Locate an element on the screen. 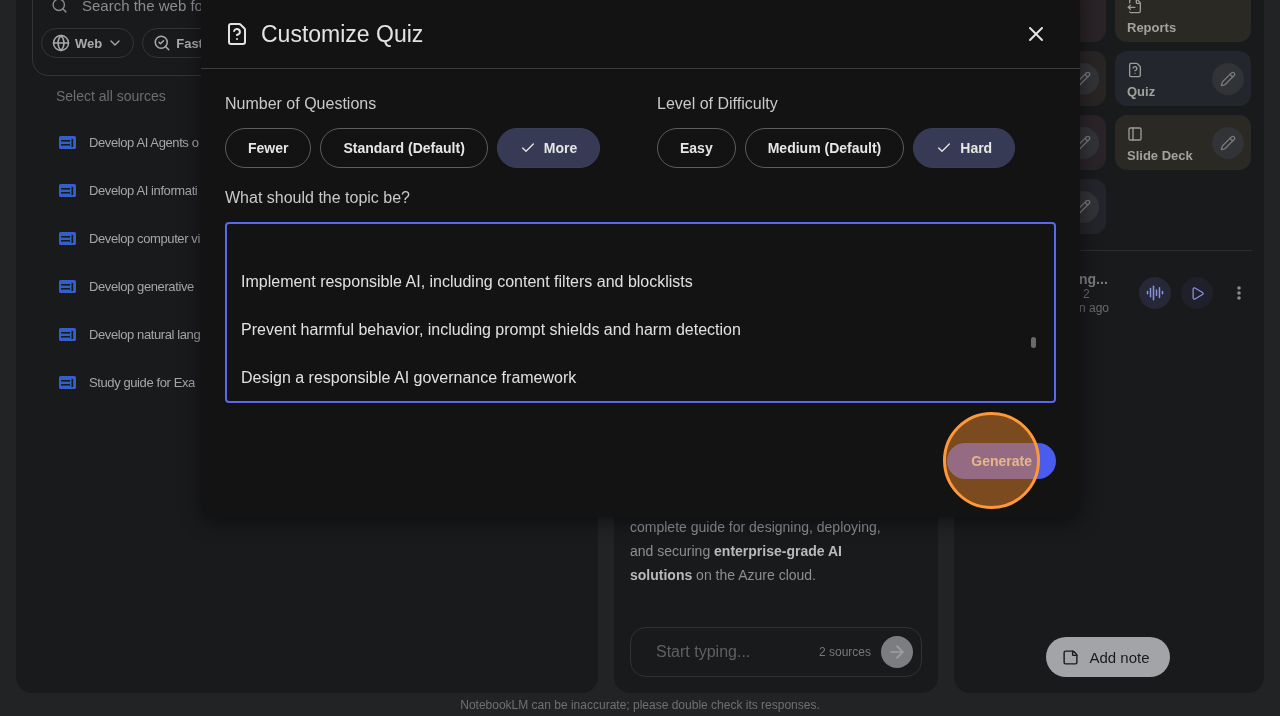 This screenshot has height=716, width=1280. source-title: Develop AI Agents o is located at coordinates (144, 142).